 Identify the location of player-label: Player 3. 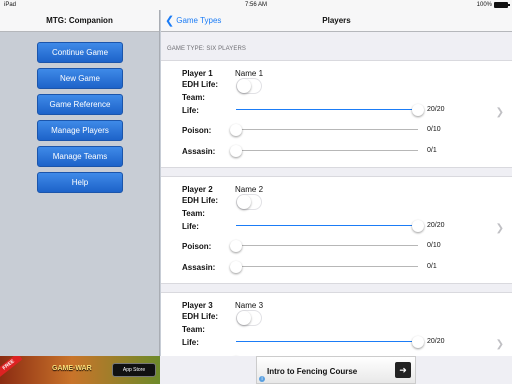
(197, 305).